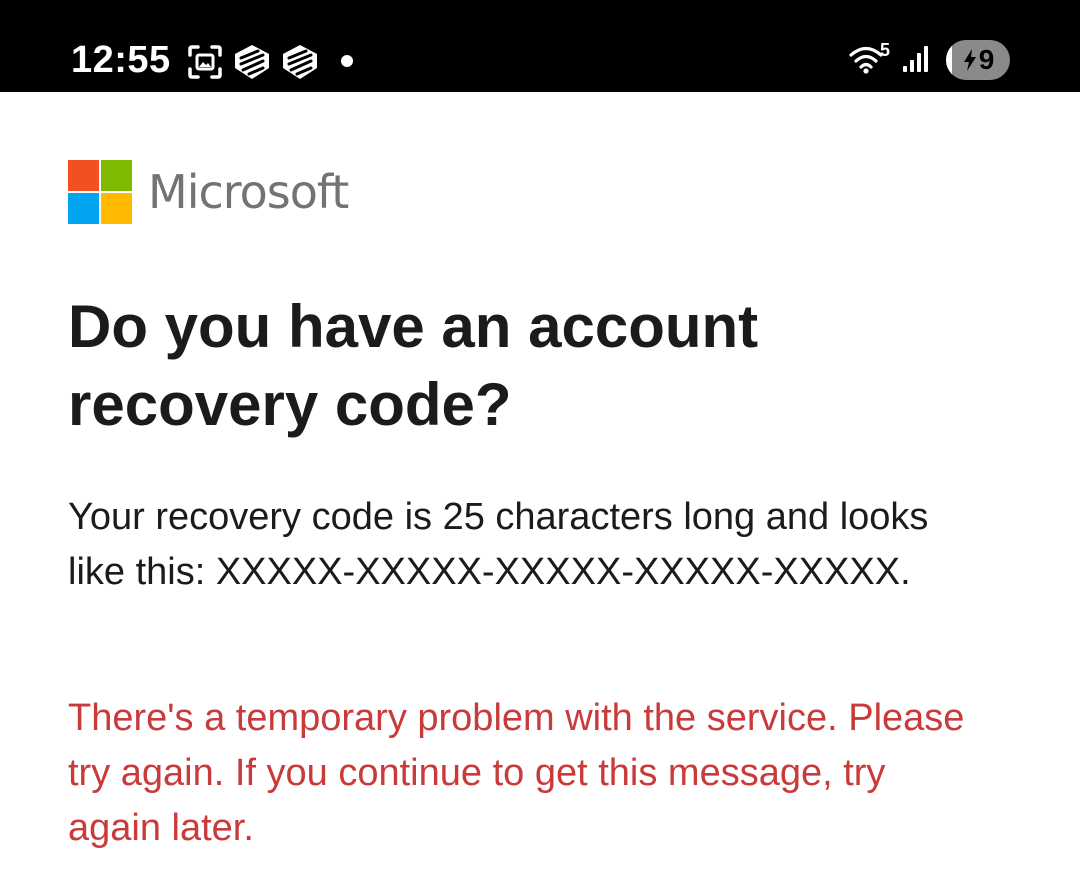  I want to click on page-title: Do you have an account recovery code?, so click(413, 365).